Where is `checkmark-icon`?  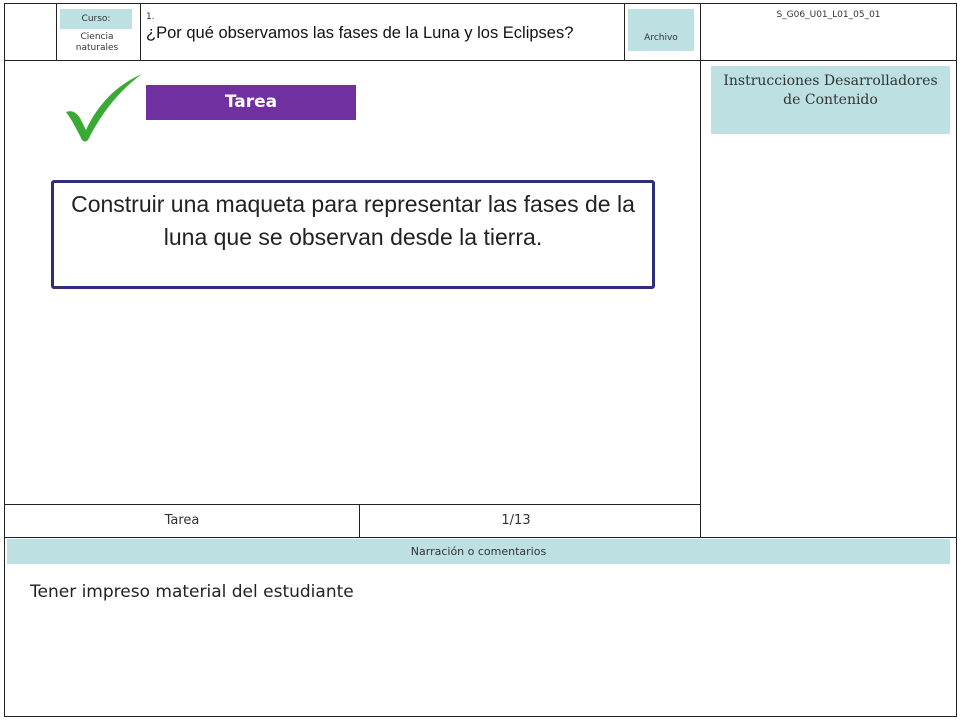 checkmark-icon is located at coordinates (104, 108).